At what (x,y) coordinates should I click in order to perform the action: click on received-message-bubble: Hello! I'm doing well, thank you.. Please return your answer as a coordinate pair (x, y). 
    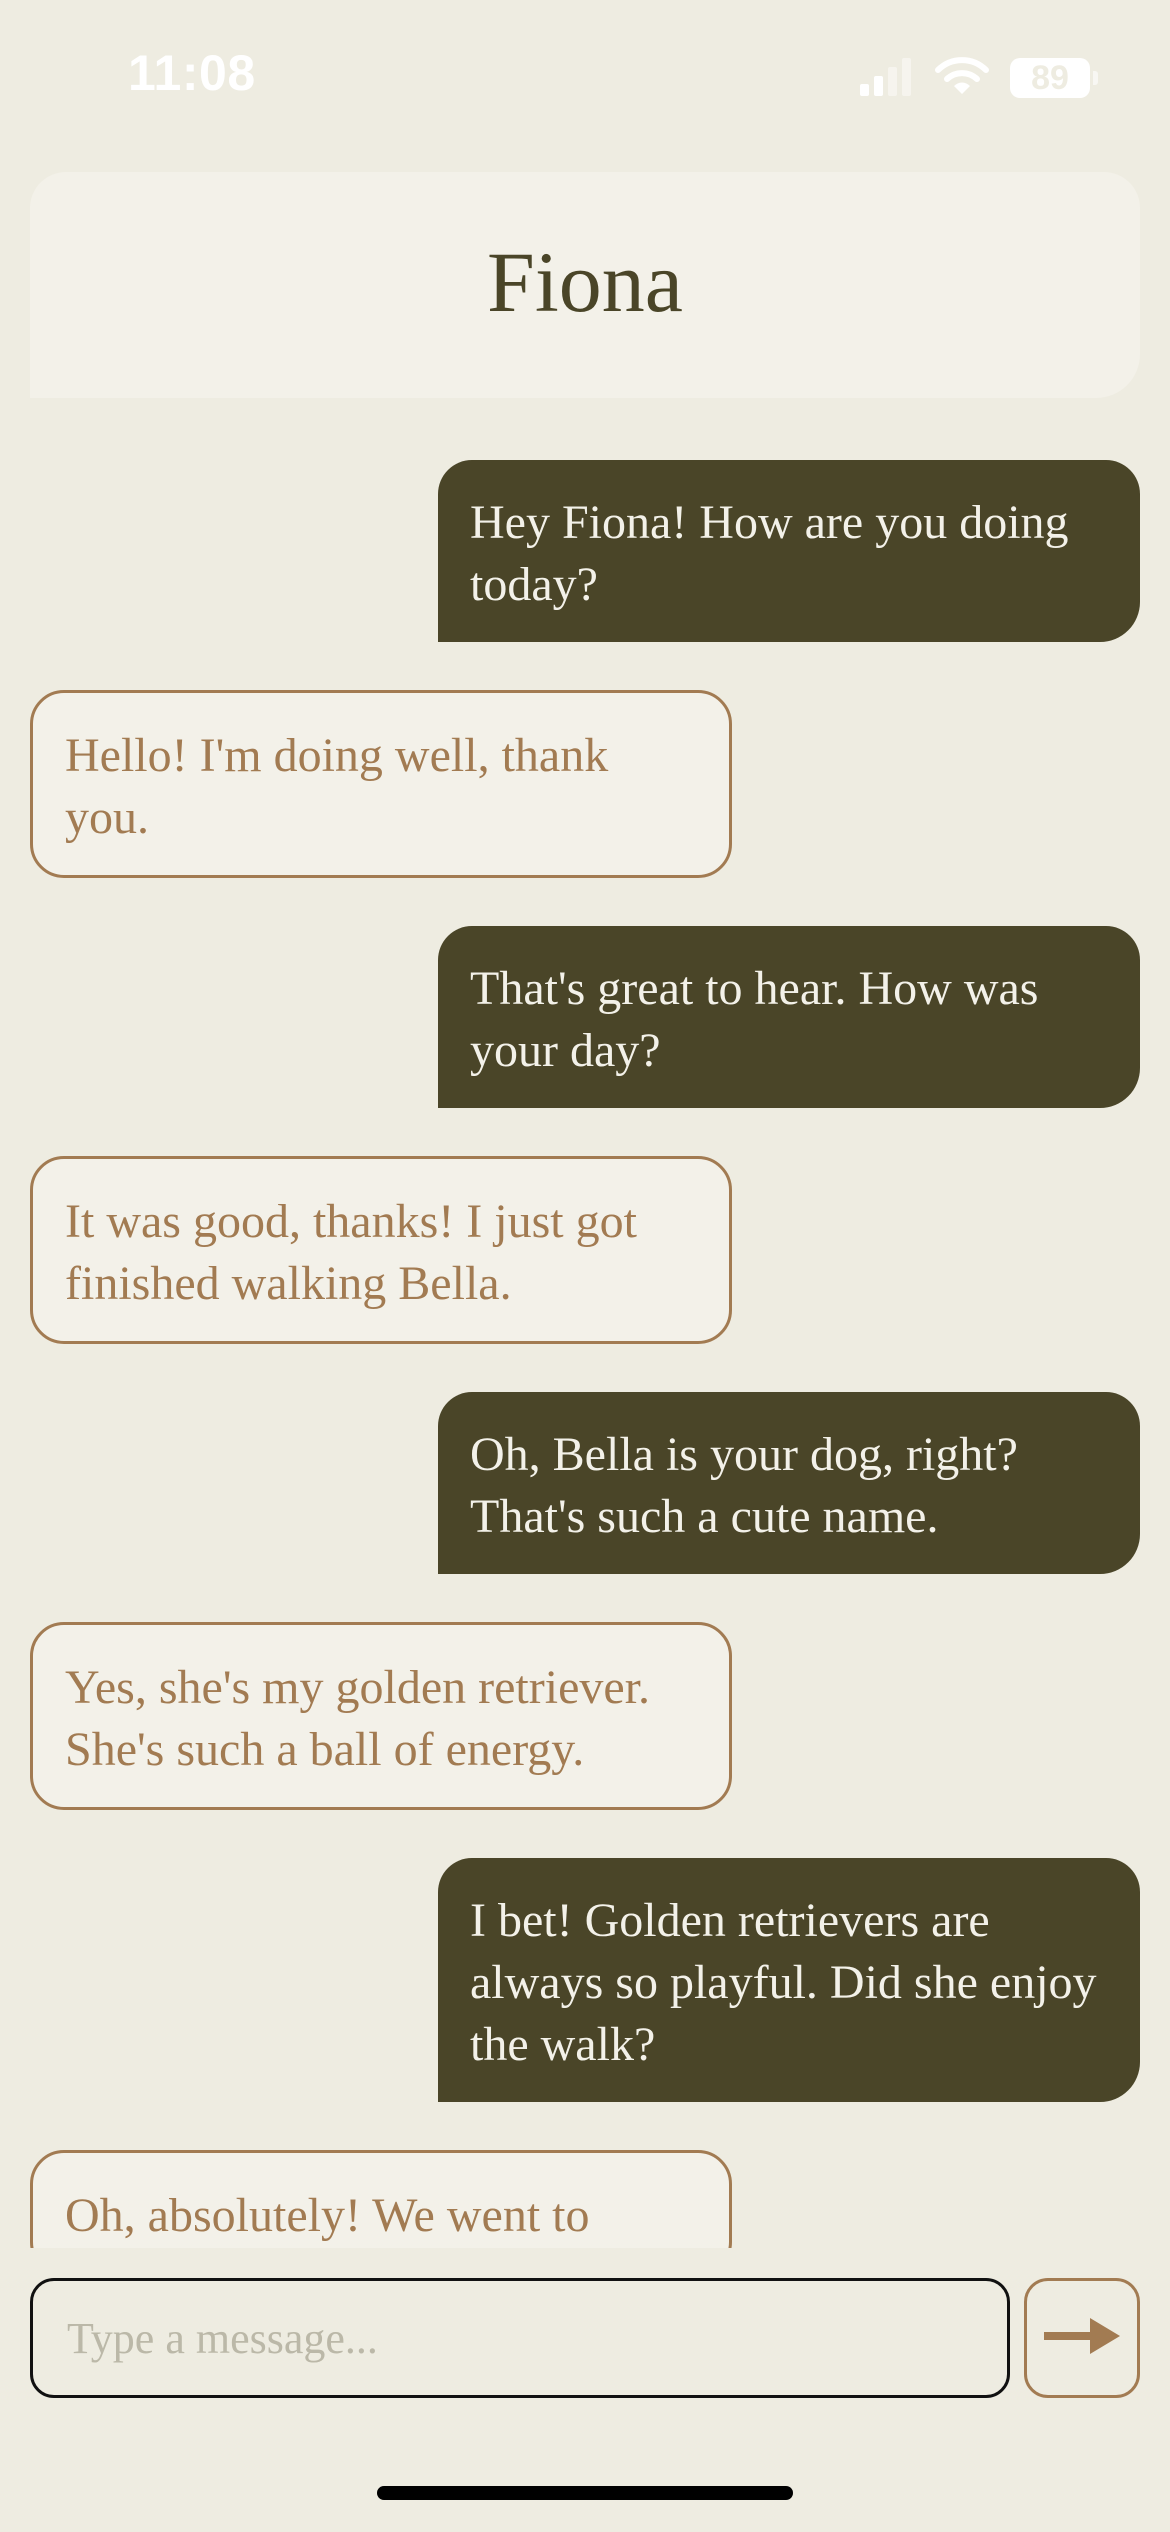
    Looking at the image, I should click on (381, 784).